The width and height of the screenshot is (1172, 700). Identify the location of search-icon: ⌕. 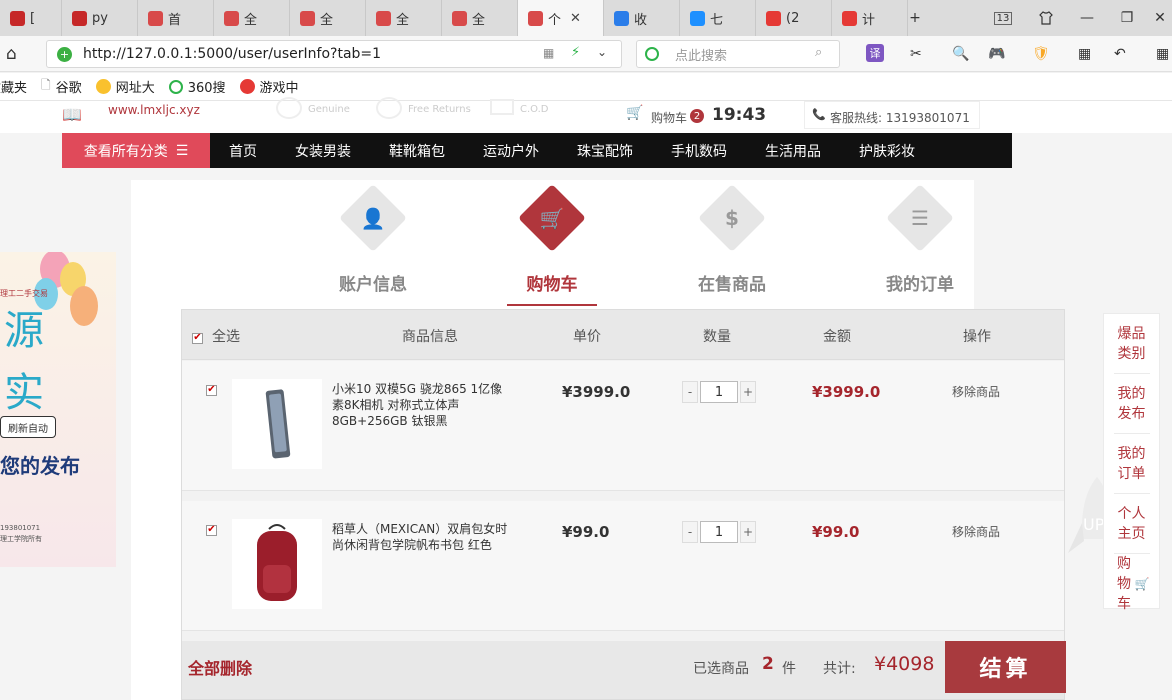
(818, 52).